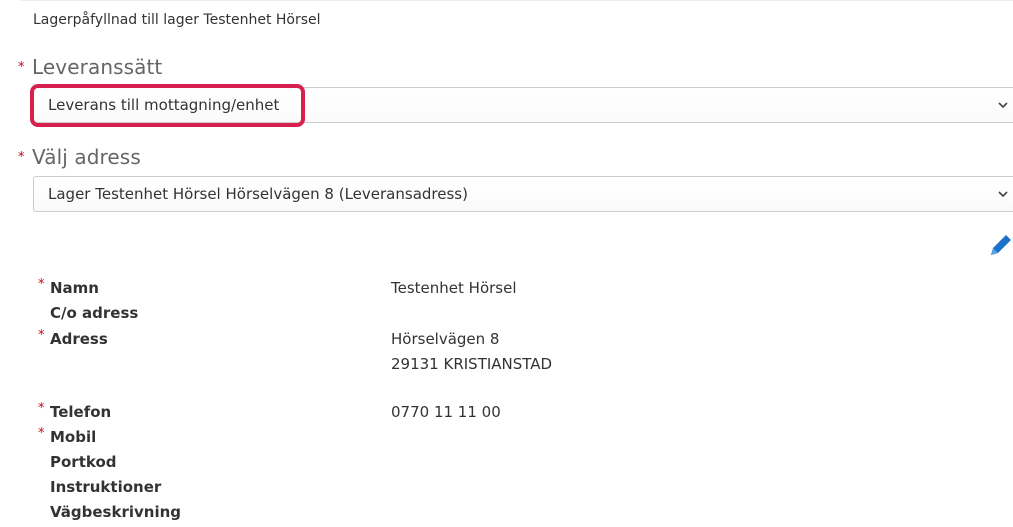 This screenshot has width=1013, height=527. I want to click on name-label: Namn, so click(74, 288).